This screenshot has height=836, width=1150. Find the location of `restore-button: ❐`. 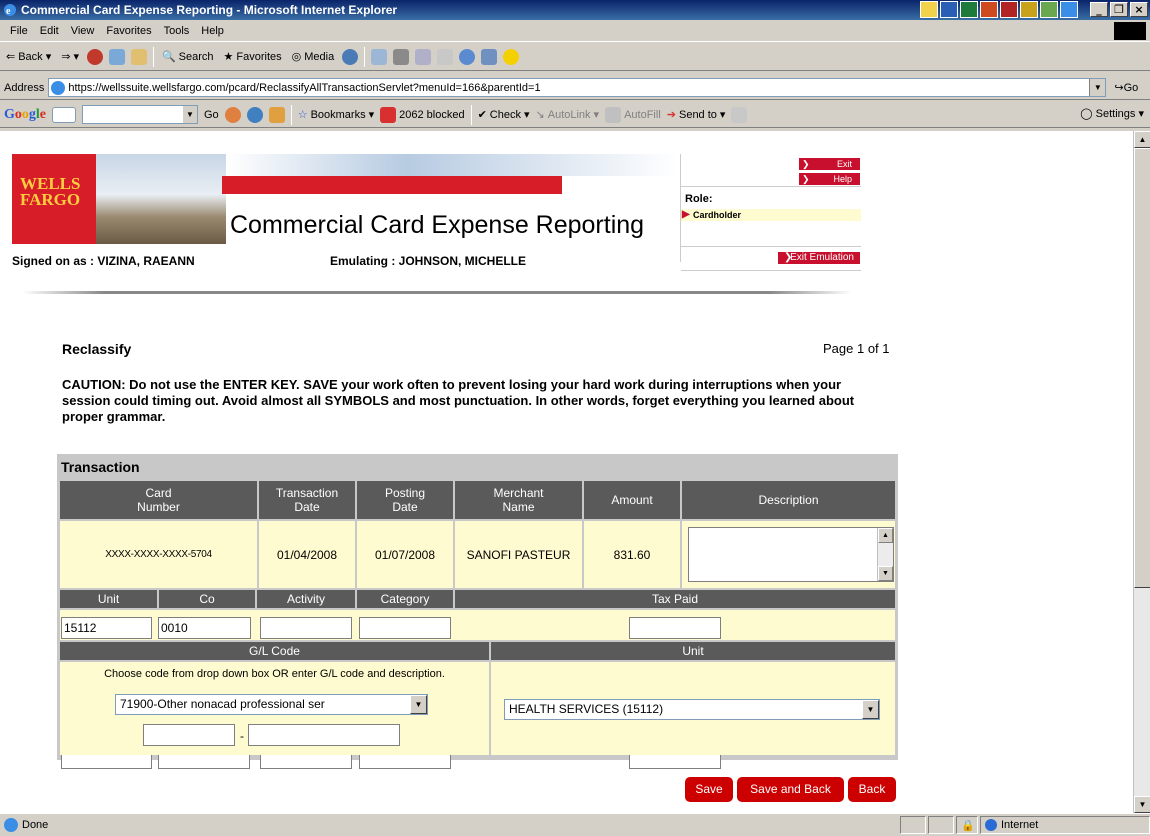

restore-button: ❐ is located at coordinates (1119, 9).